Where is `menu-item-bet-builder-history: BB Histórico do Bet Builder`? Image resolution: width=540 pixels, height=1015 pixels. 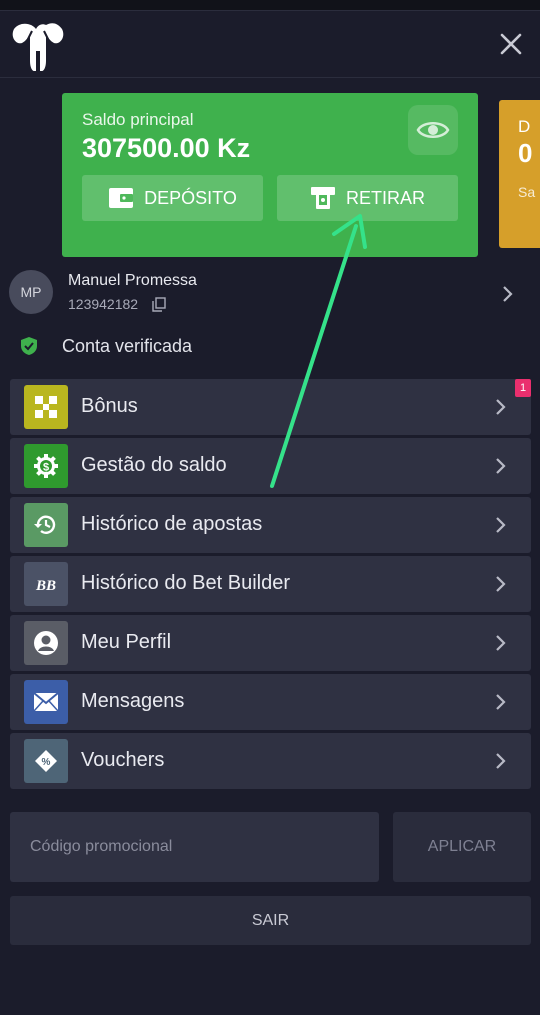
menu-item-bet-builder-history: BB Histórico do Bet Builder is located at coordinates (270, 584).